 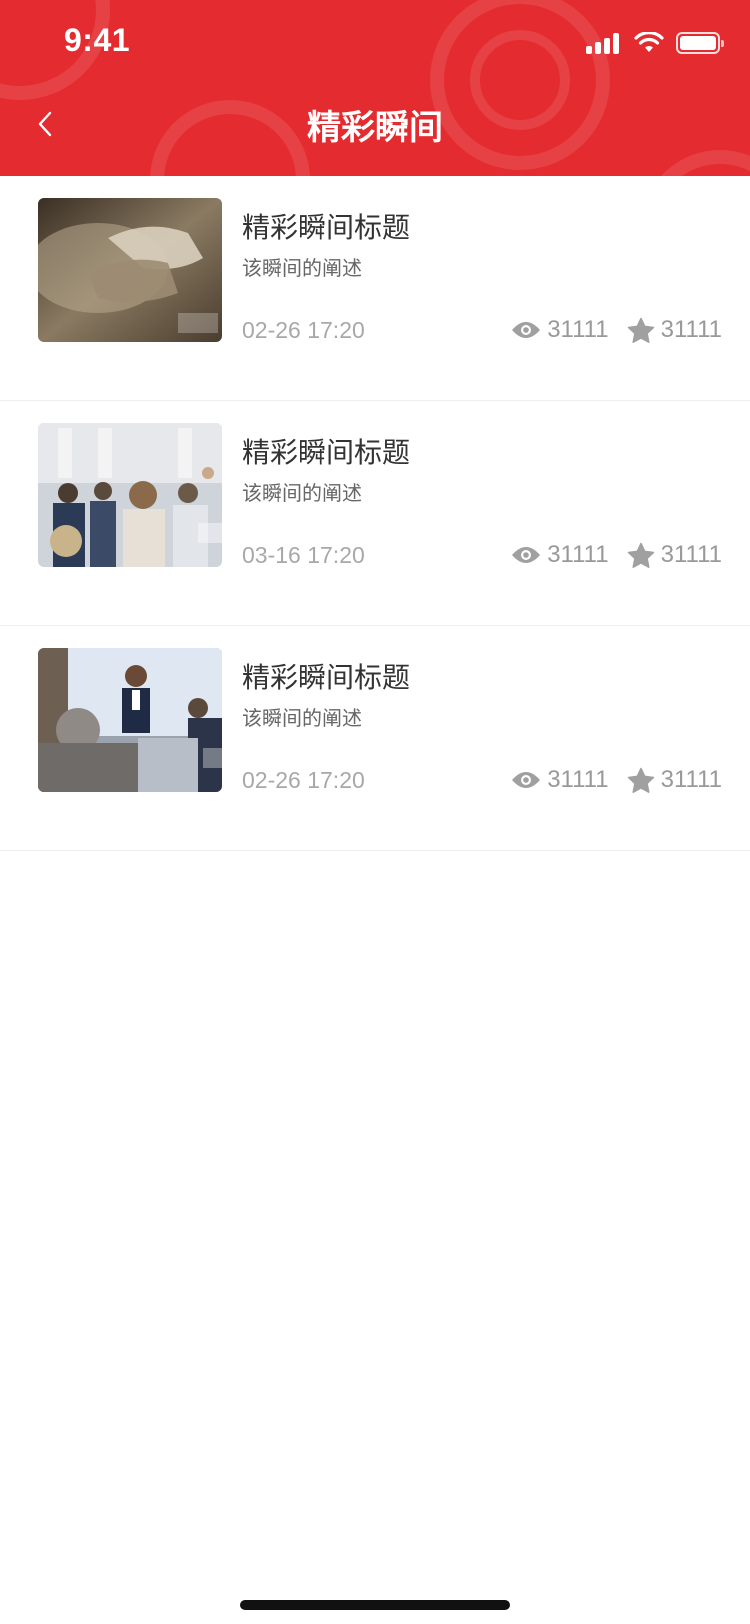 I want to click on home-indicator, so click(x=375, y=1605).